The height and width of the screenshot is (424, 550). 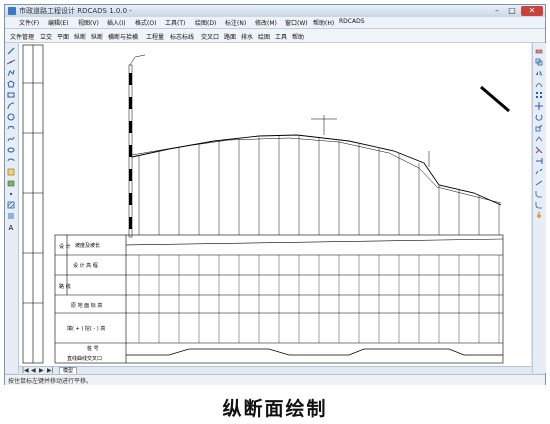 I want to click on toolbar-drawing: 绘图, so click(x=264, y=36).